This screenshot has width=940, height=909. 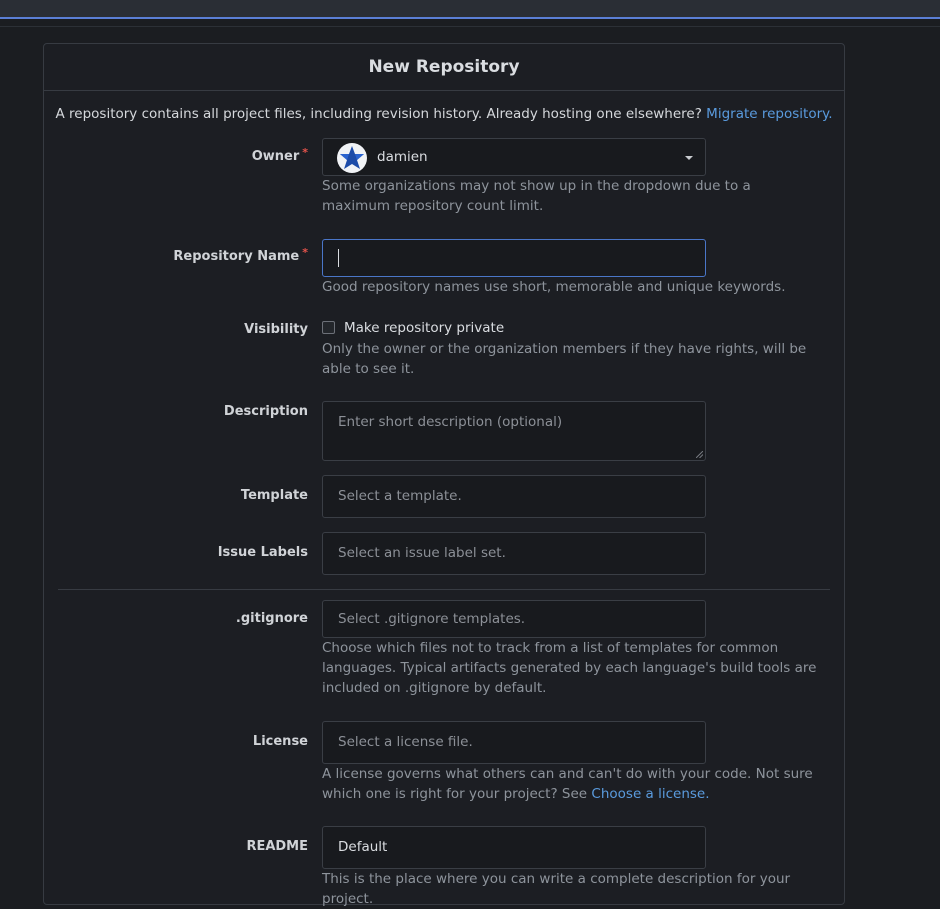 What do you see at coordinates (338, 258) in the screenshot?
I see `text-cursor` at bounding box center [338, 258].